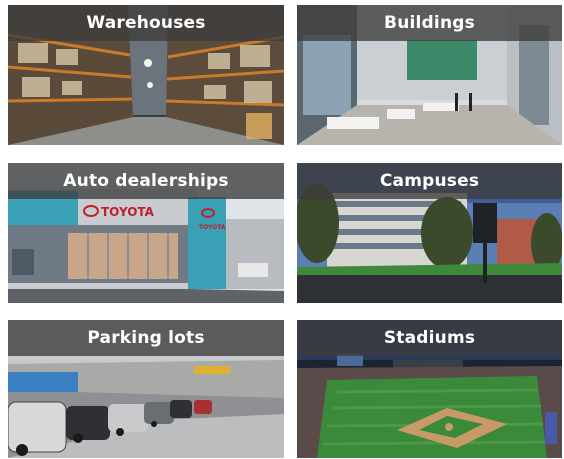  What do you see at coordinates (429, 181) in the screenshot?
I see `tile-label: Campuses` at bounding box center [429, 181].